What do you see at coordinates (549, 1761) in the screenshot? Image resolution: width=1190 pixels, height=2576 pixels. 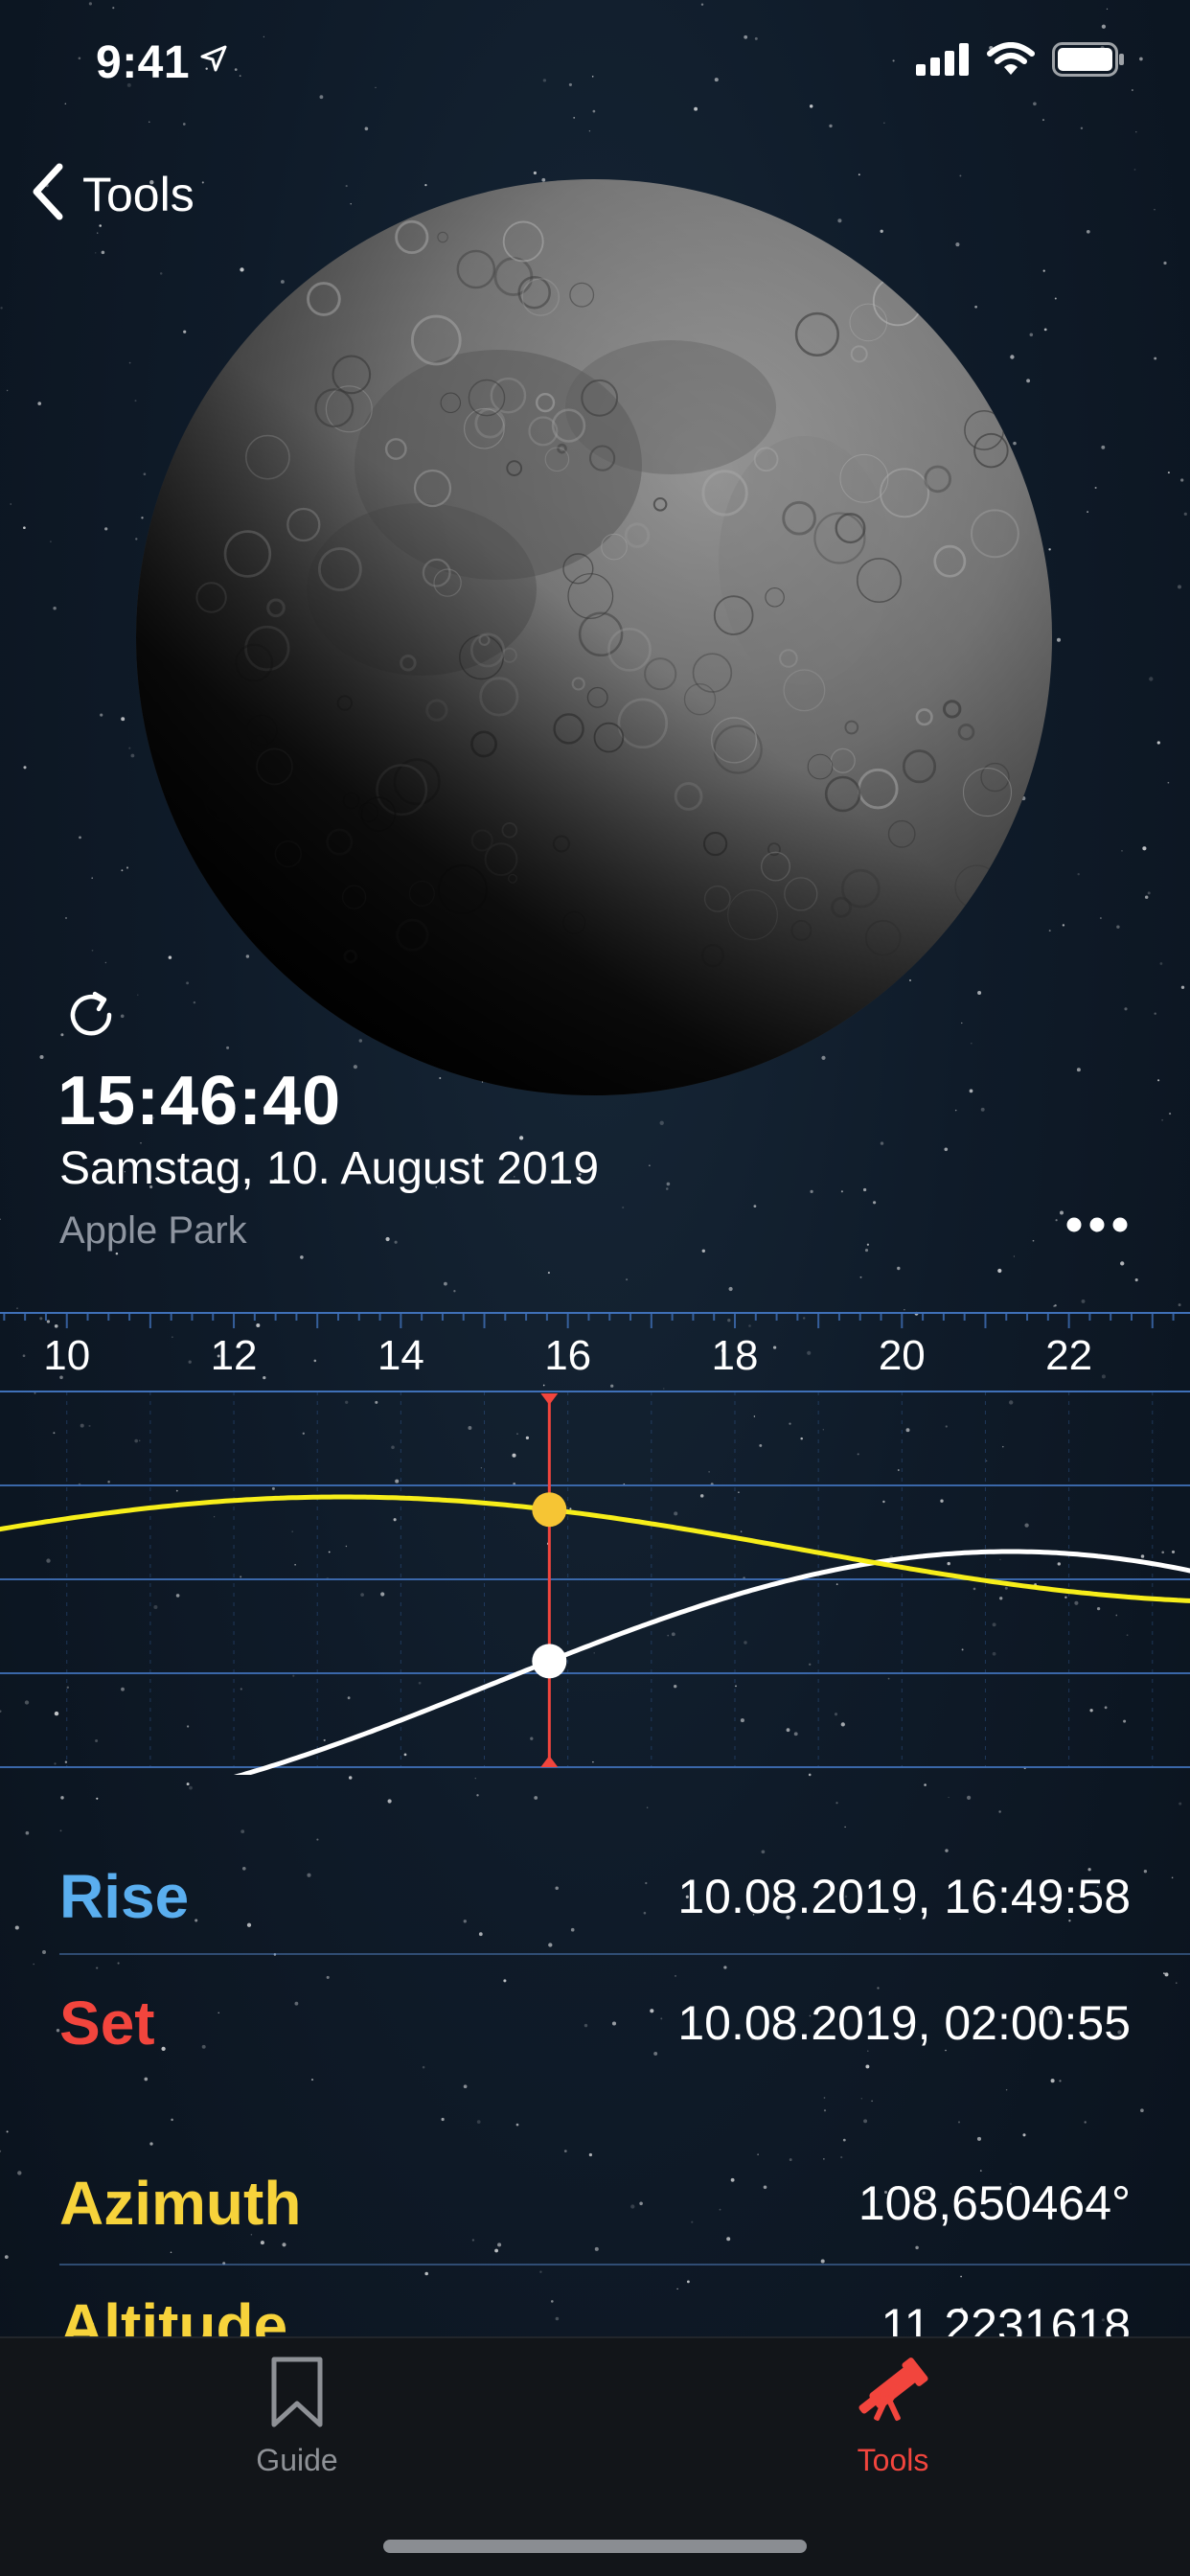 I see `current-time-marker-bottom` at bounding box center [549, 1761].